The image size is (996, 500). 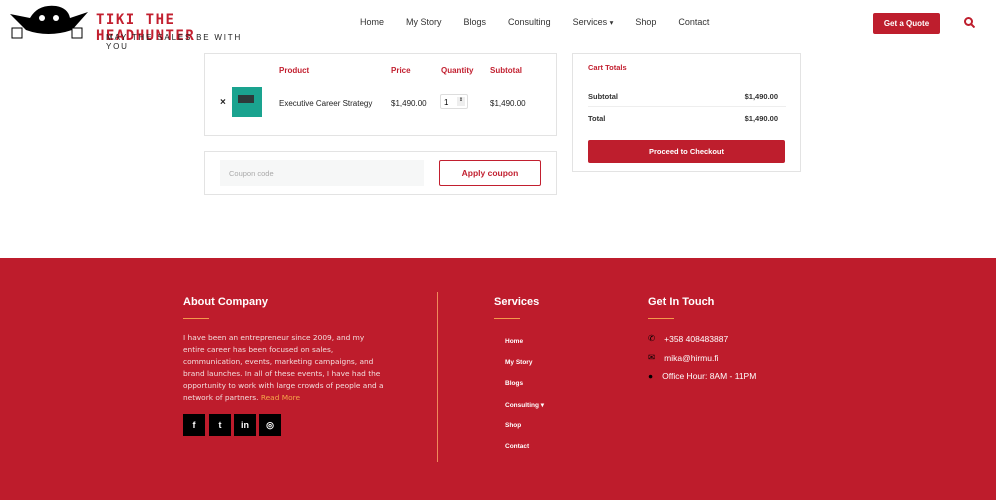 I want to click on col-subtotal: Subtotal, so click(x=506, y=70).